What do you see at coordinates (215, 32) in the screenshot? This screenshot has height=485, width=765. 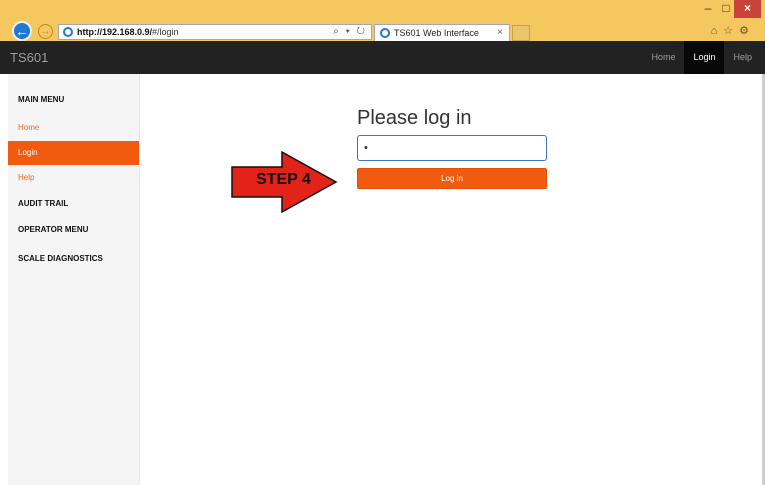 I see `address-bar: http://192.168.0.9/#/login ⌕ ▾ ↻` at bounding box center [215, 32].